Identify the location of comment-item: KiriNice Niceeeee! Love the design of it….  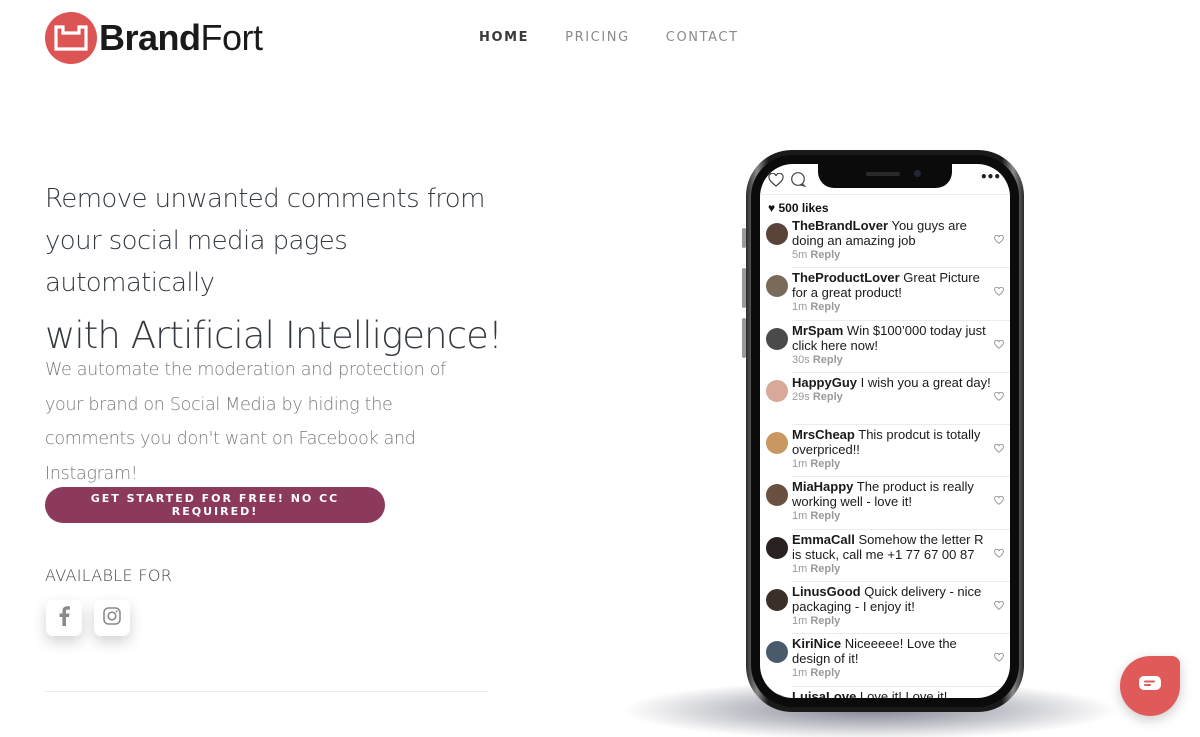
(887, 662).